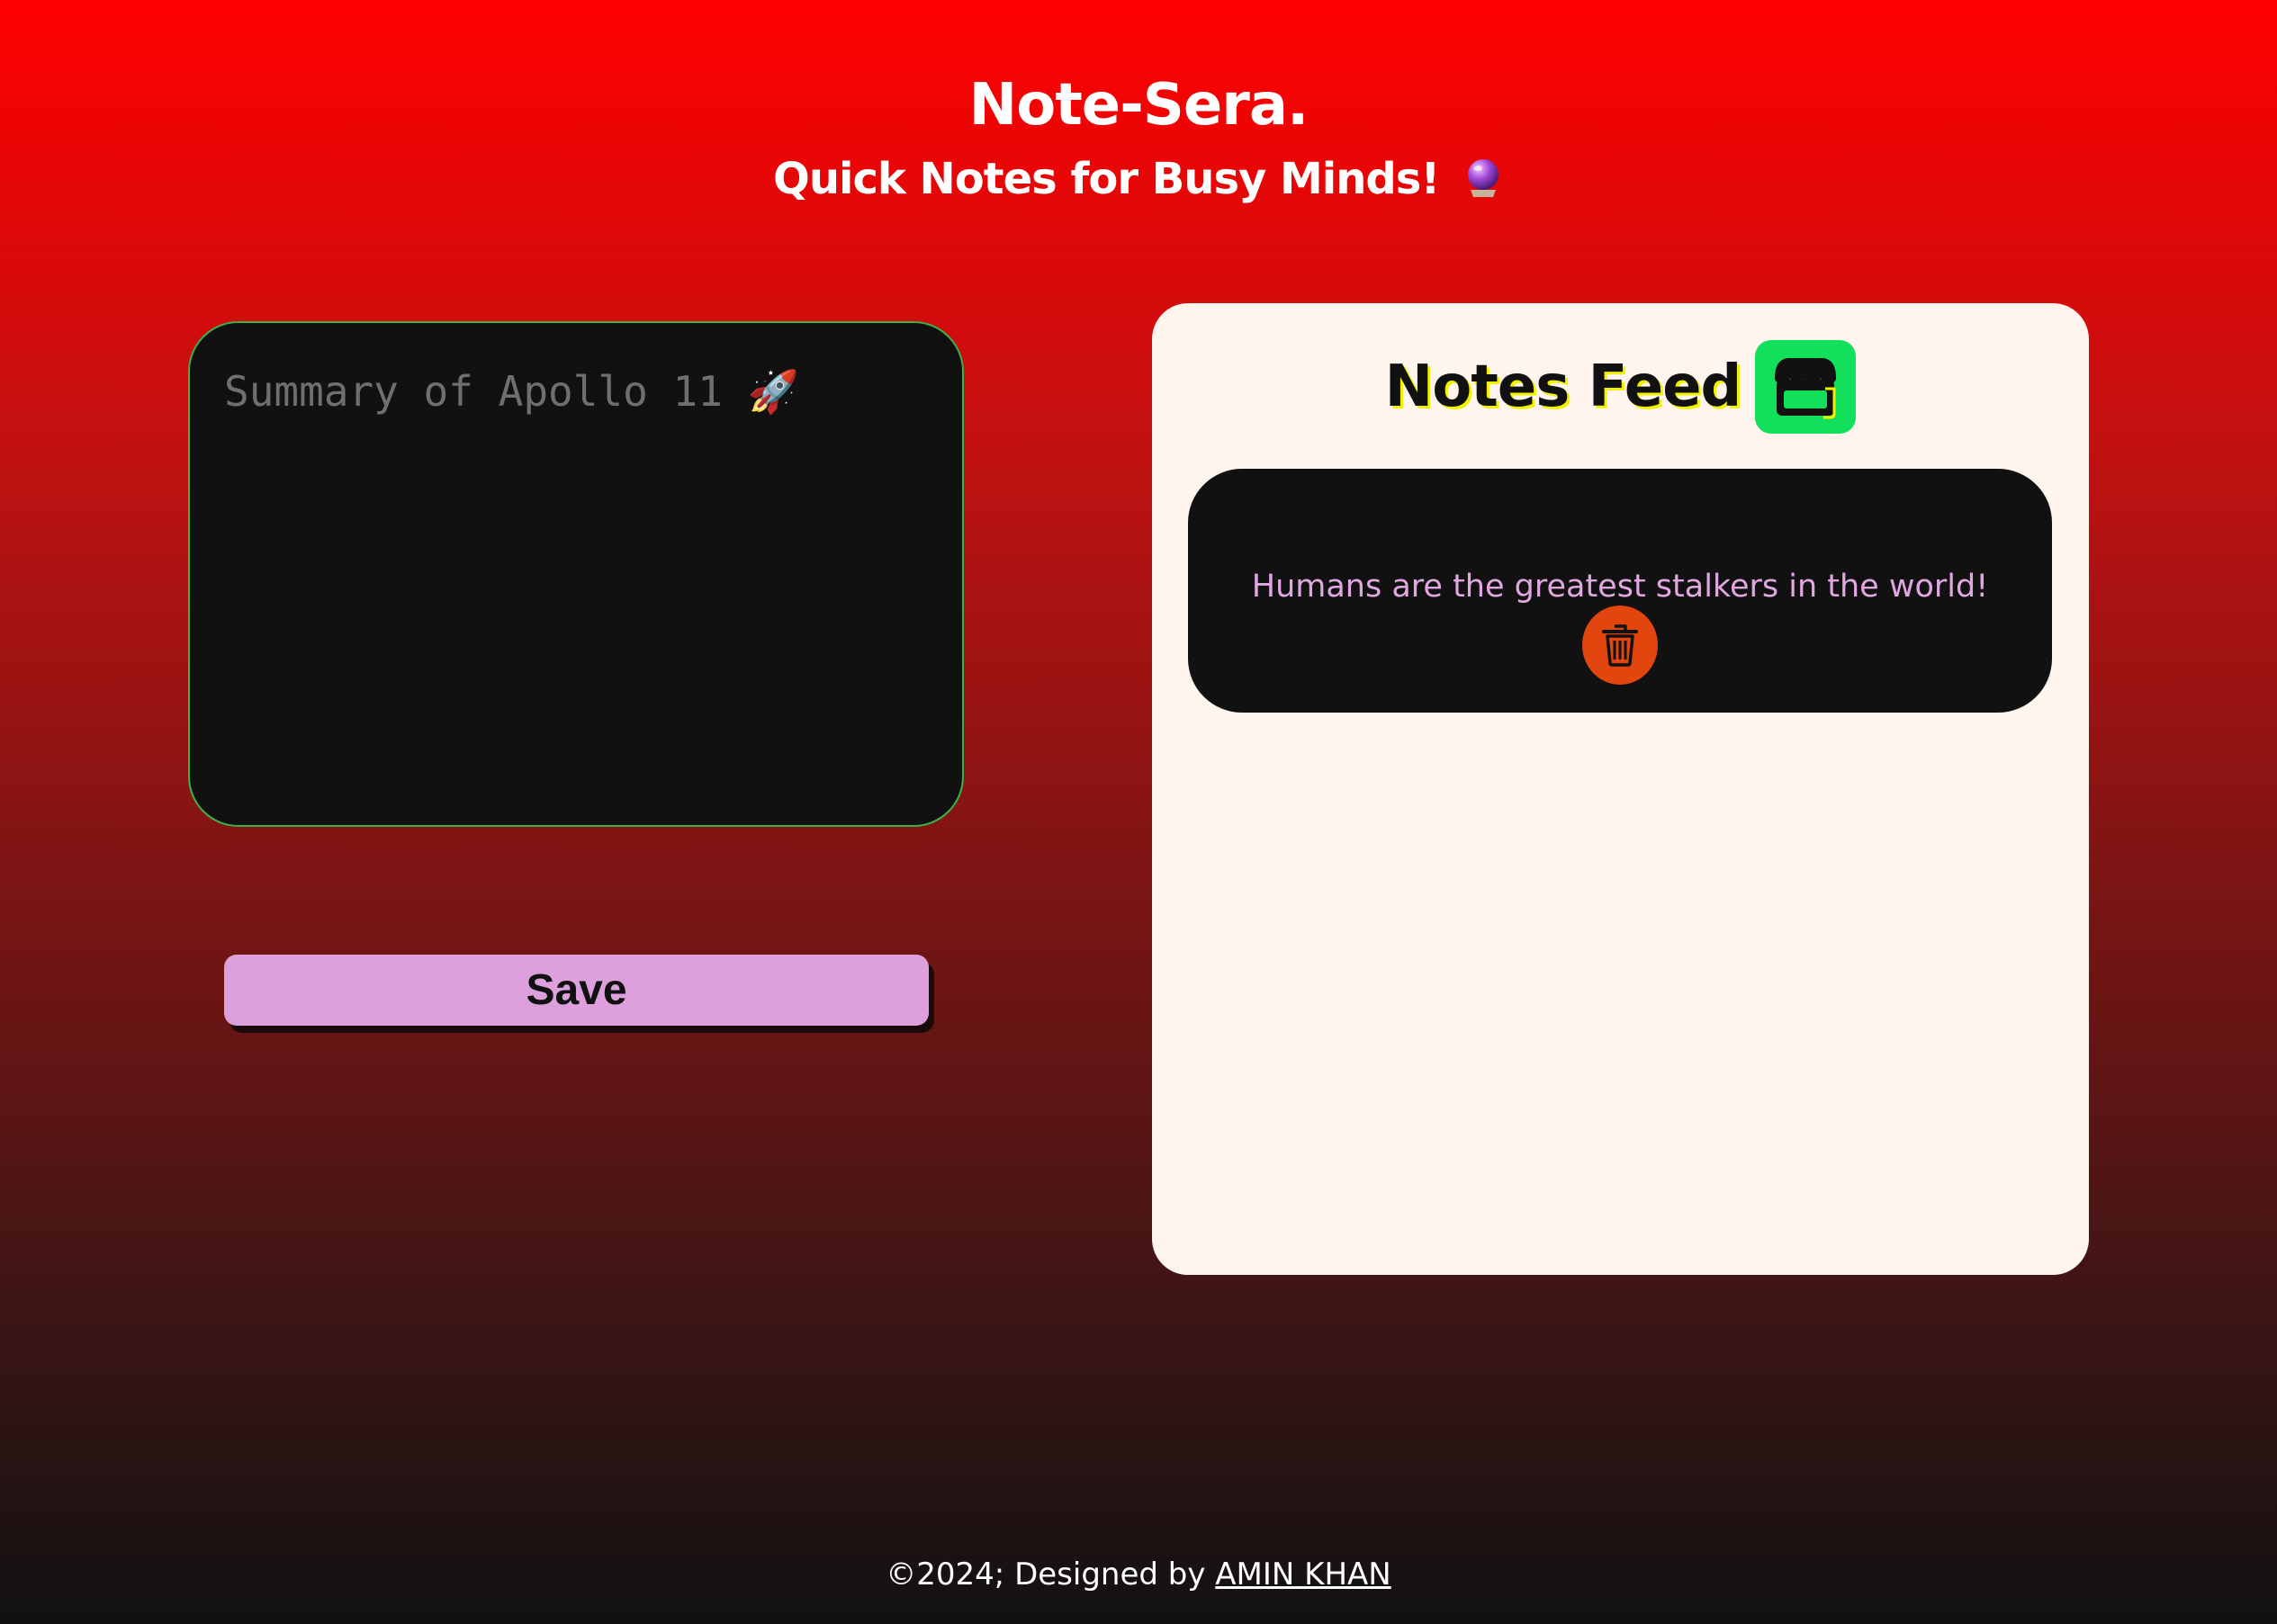 The image size is (2277, 1624). I want to click on crystal-ball-icon, so click(1483, 176).